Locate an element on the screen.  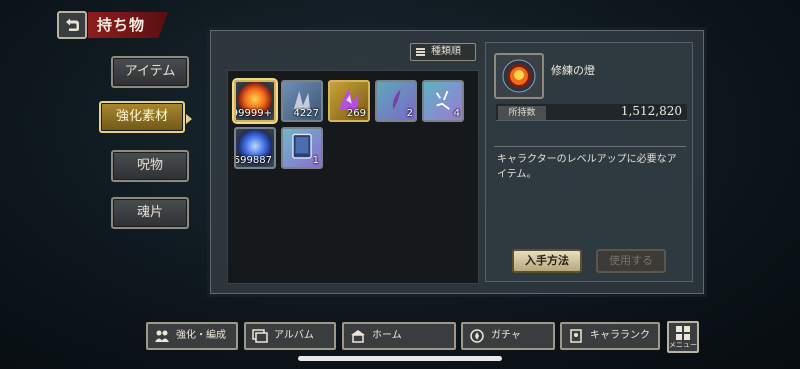
nav-label: ガチャ is located at coordinates (506, 335).